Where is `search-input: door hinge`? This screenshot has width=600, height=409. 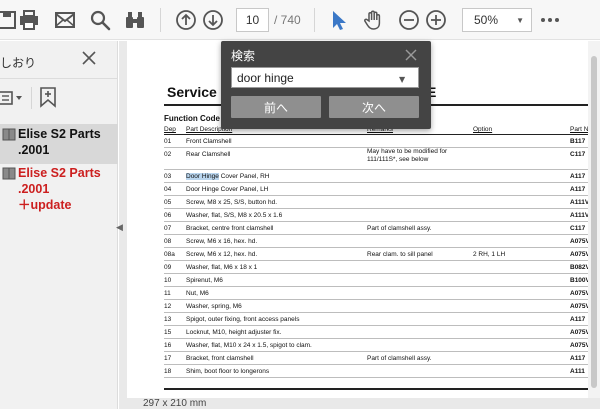 search-input: door hinge is located at coordinates (325, 77).